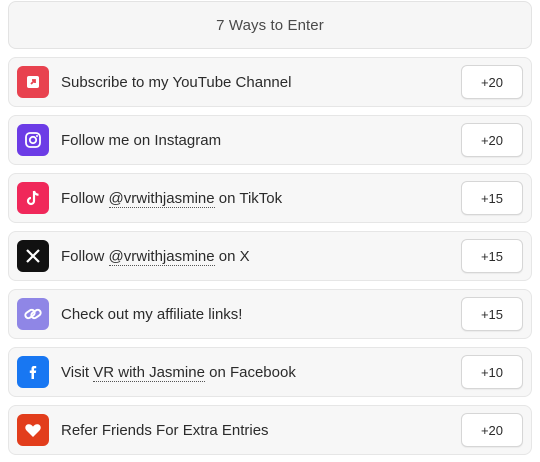 The height and width of the screenshot is (462, 540). Describe the element at coordinates (33, 430) in the screenshot. I see `heart-icon` at that location.